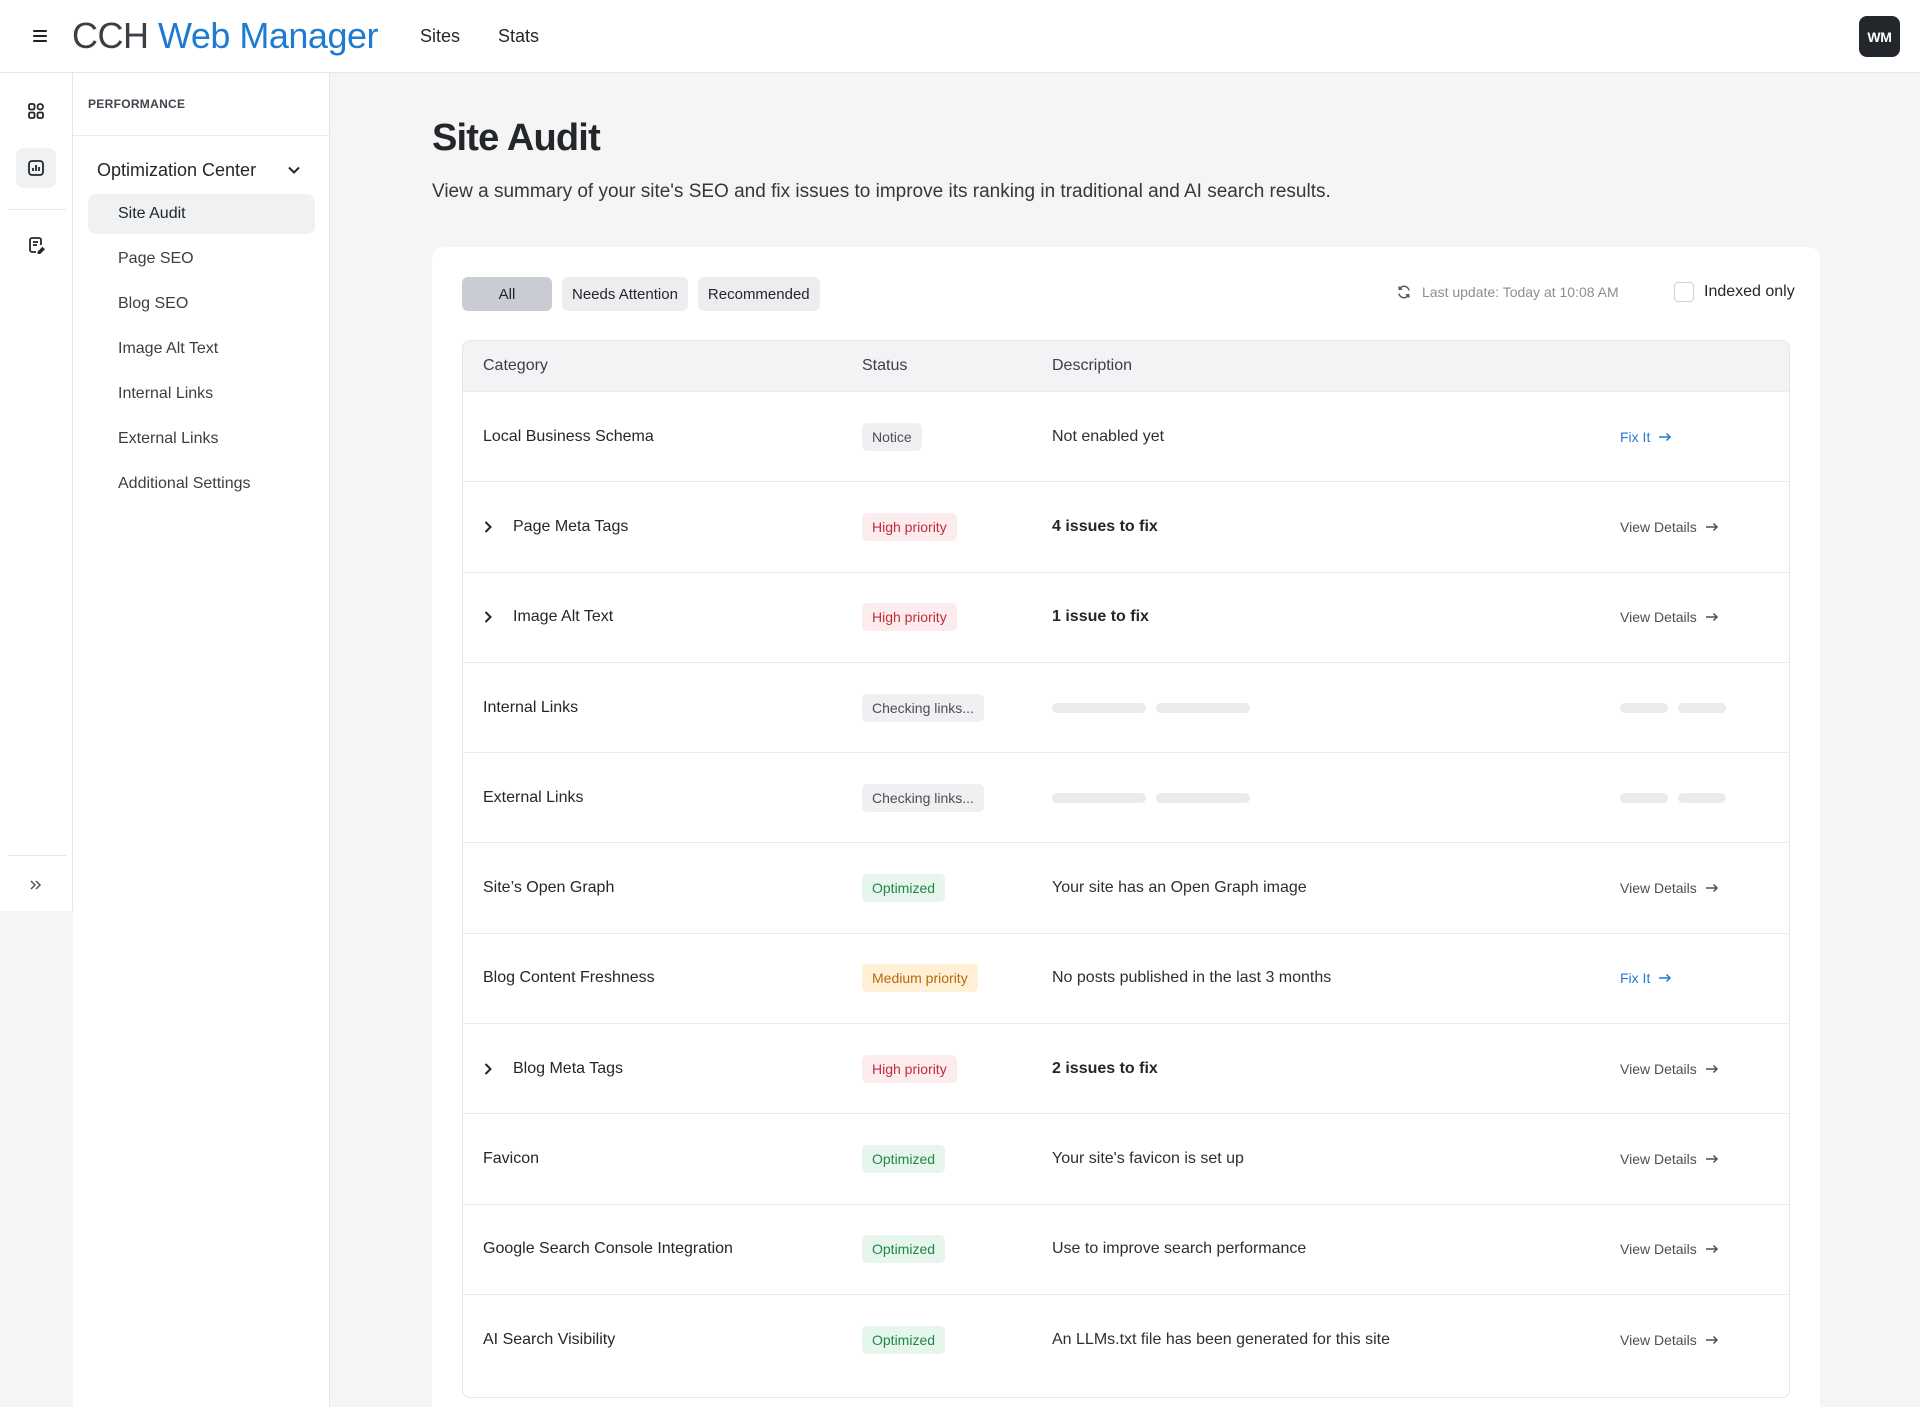 This screenshot has width=1920, height=1407. What do you see at coordinates (1100, 617) in the screenshot?
I see `row-description: 1 issue to fix` at bounding box center [1100, 617].